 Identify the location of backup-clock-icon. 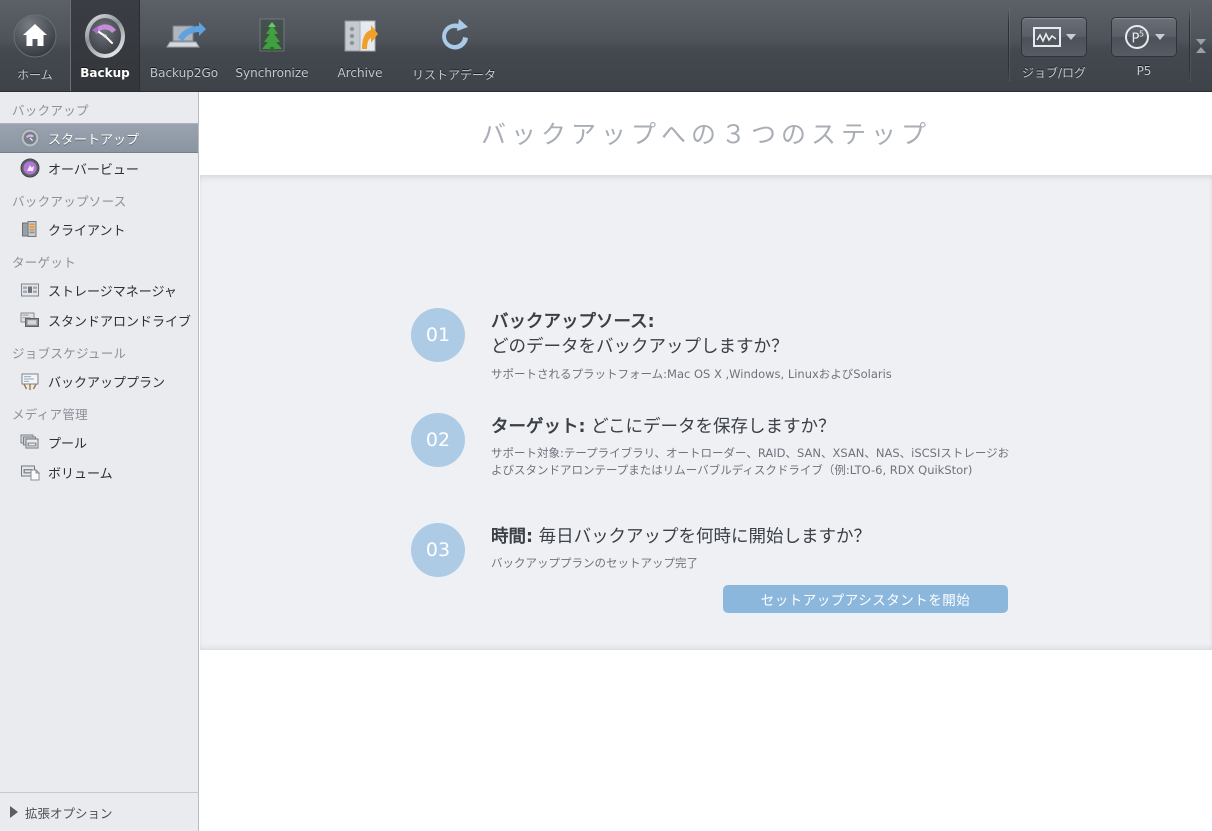
(105, 36).